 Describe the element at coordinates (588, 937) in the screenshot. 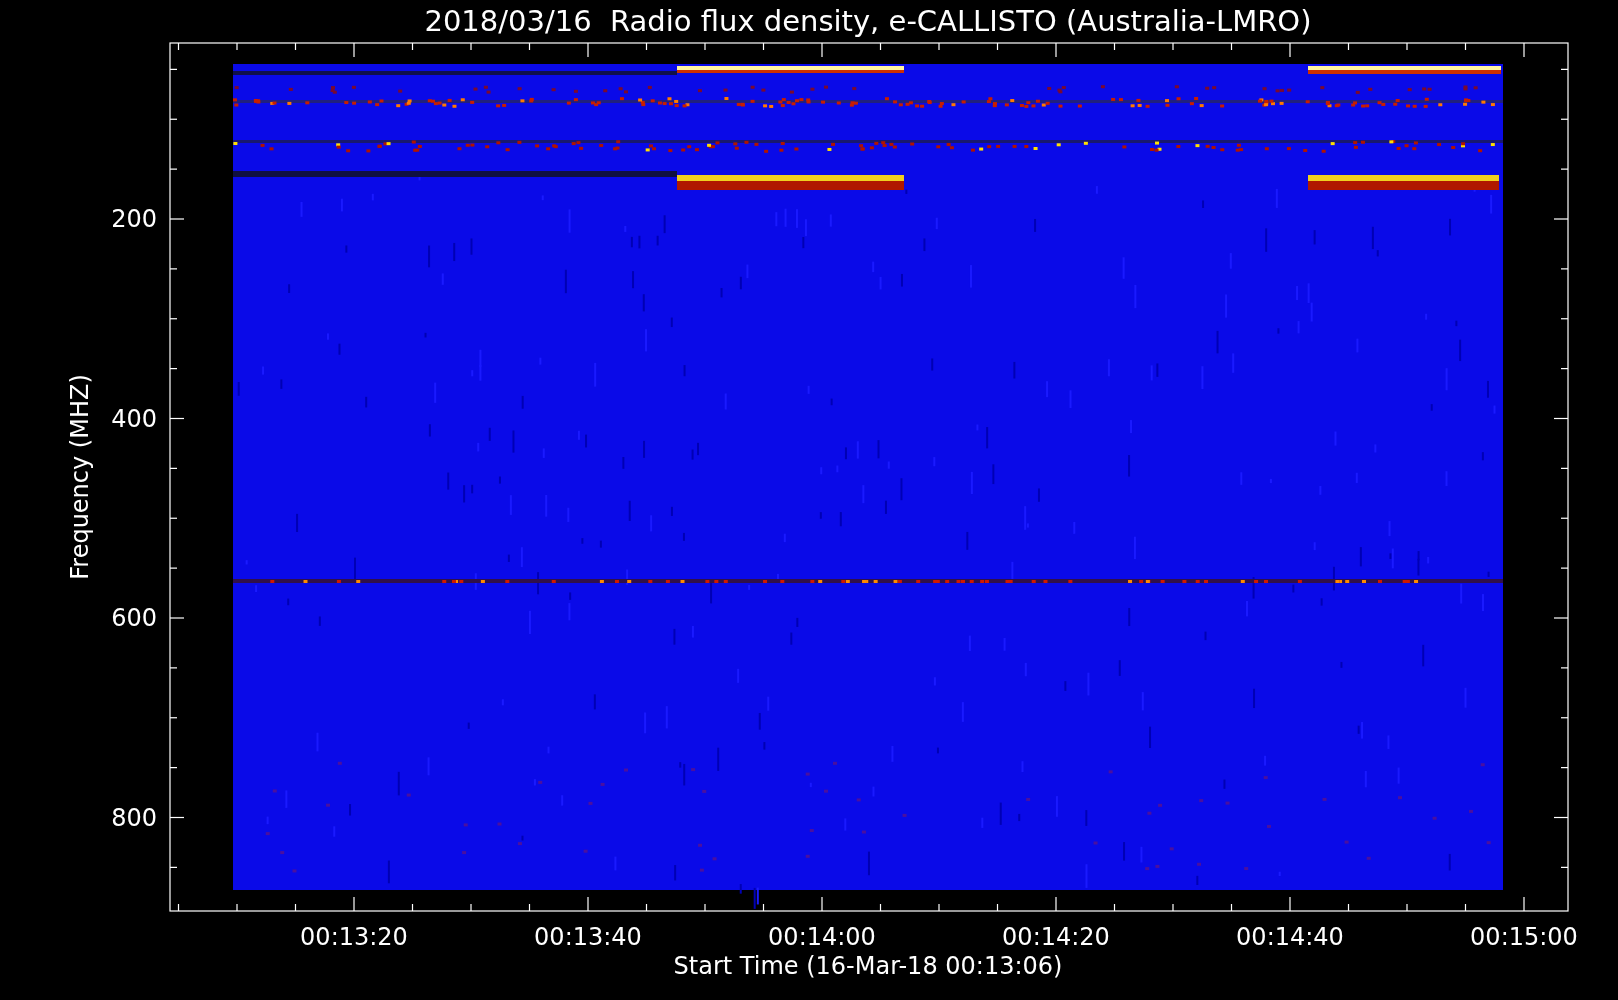

I see `x-tick-label: 00:13:40` at that location.